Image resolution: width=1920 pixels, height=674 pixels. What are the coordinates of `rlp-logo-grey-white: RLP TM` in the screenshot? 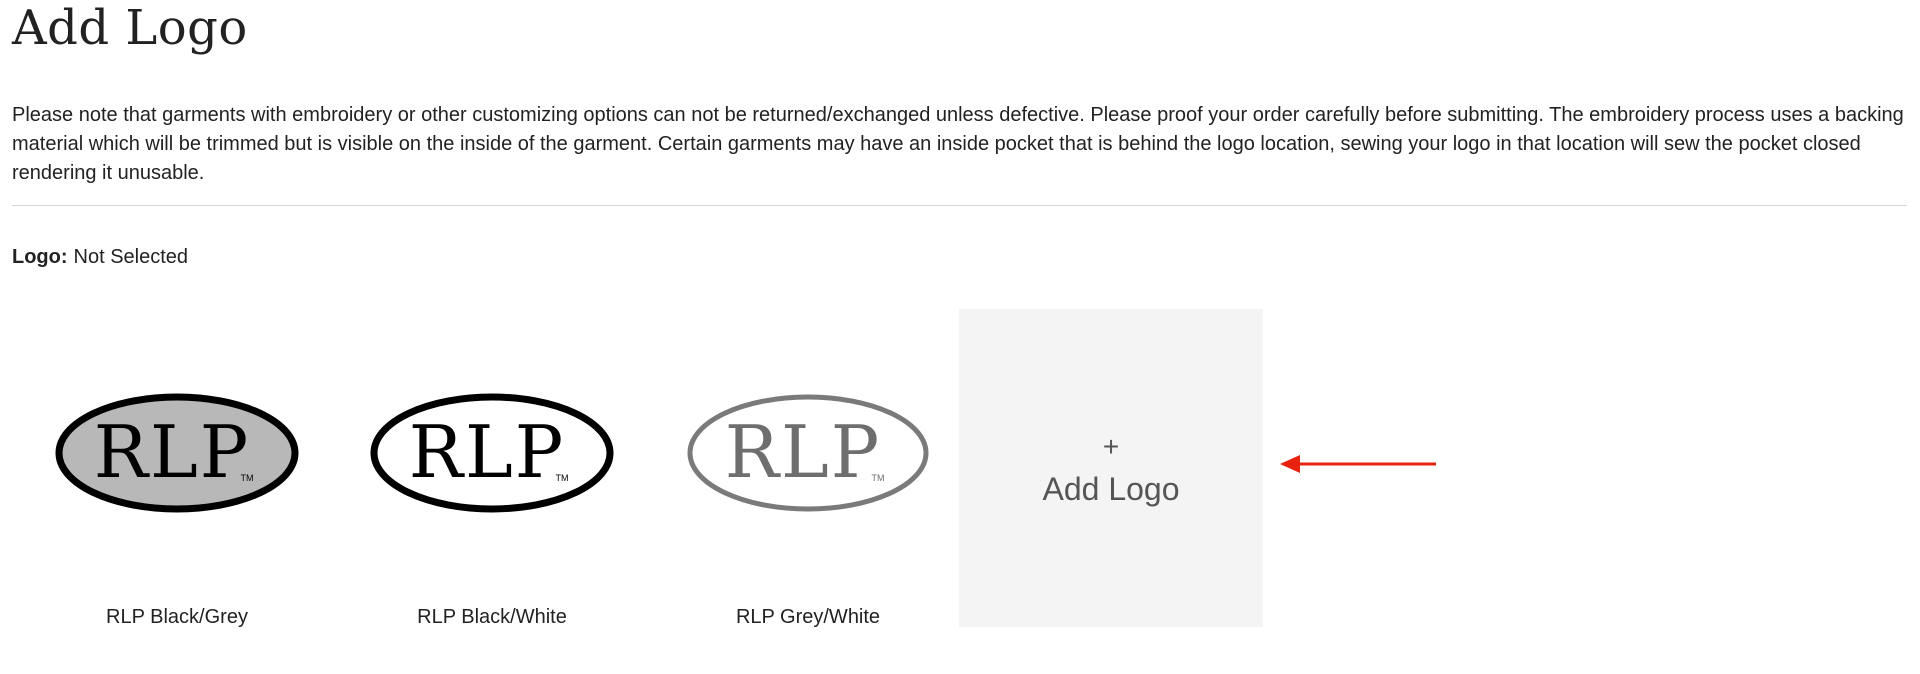 It's located at (808, 453).